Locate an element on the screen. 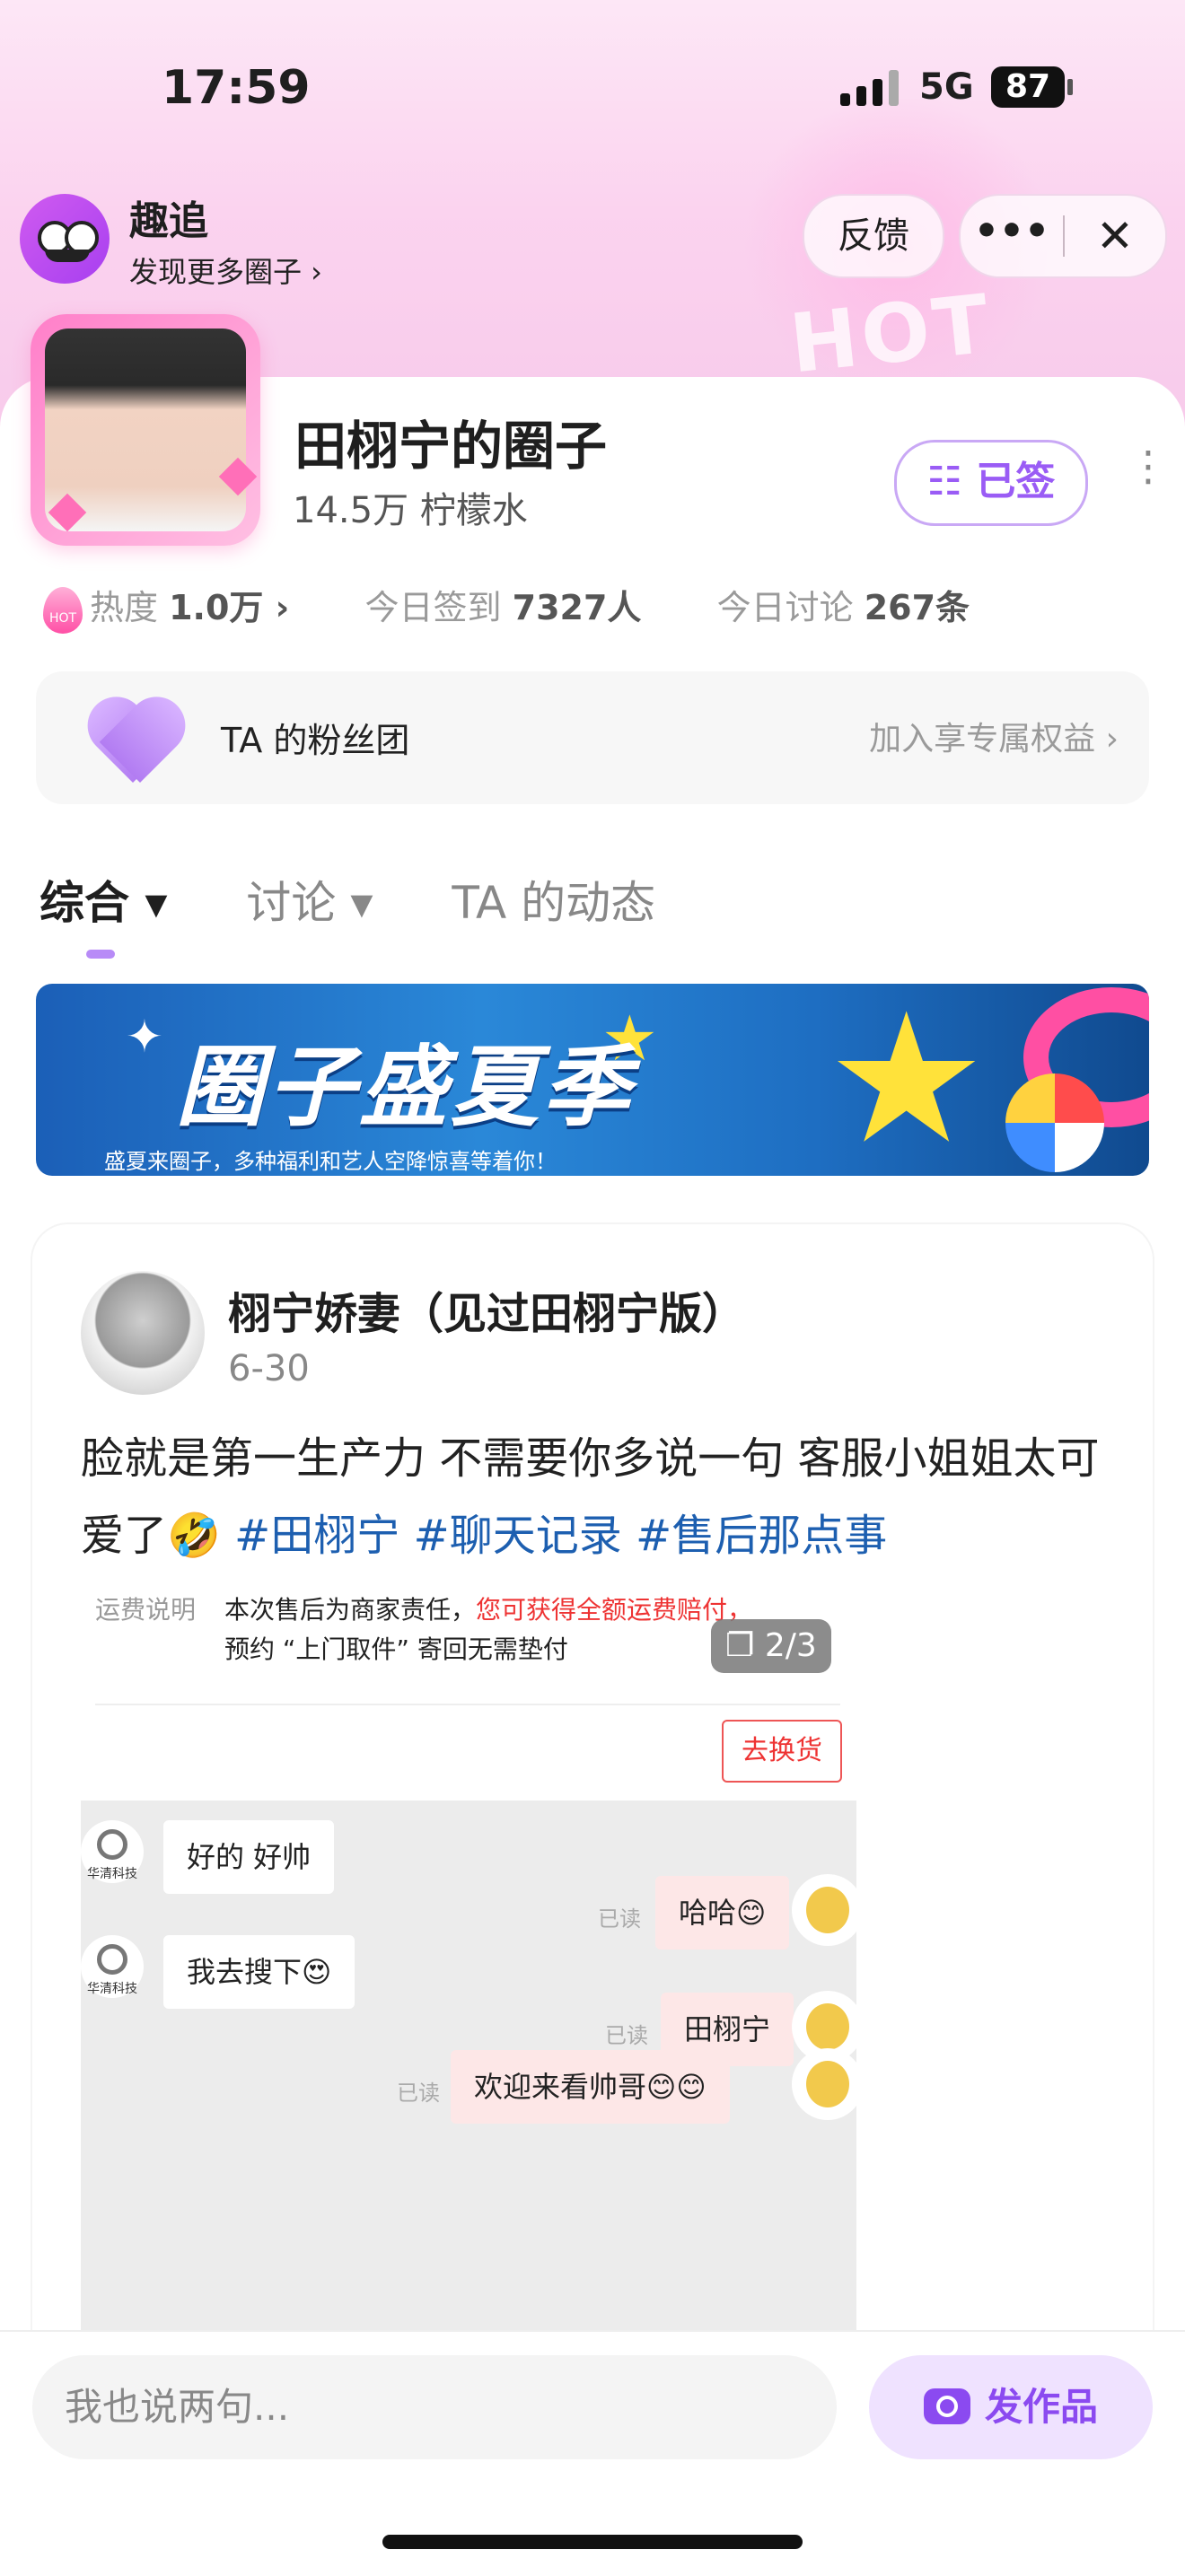  image-counter: ❐ 2/3 is located at coordinates (771, 1646).